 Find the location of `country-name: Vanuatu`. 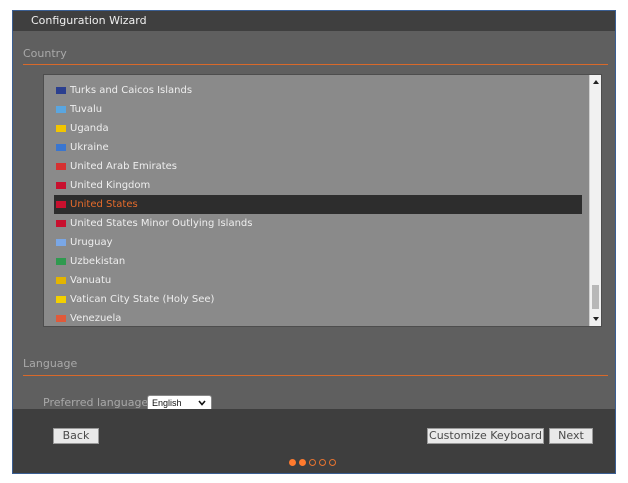

country-name: Vanuatu is located at coordinates (91, 280).